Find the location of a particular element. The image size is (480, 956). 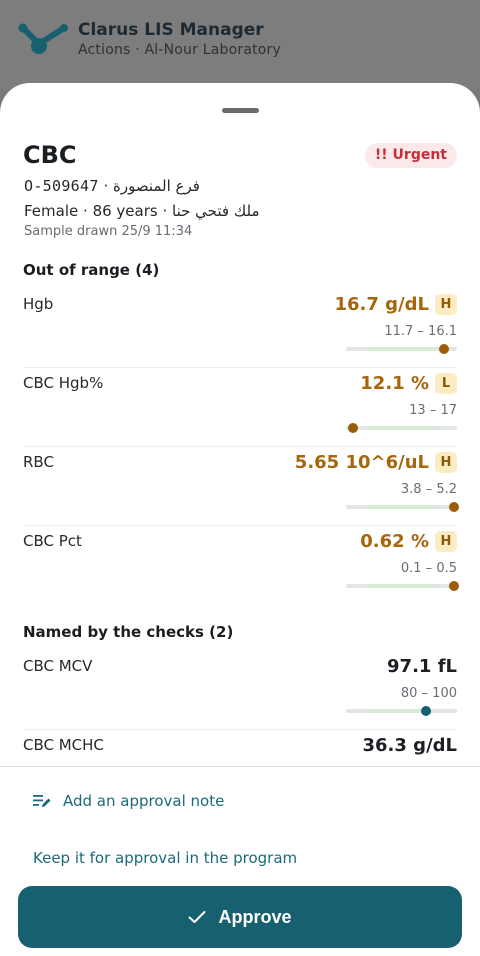

patient-name: ملك فتحي حنا is located at coordinates (216, 211).